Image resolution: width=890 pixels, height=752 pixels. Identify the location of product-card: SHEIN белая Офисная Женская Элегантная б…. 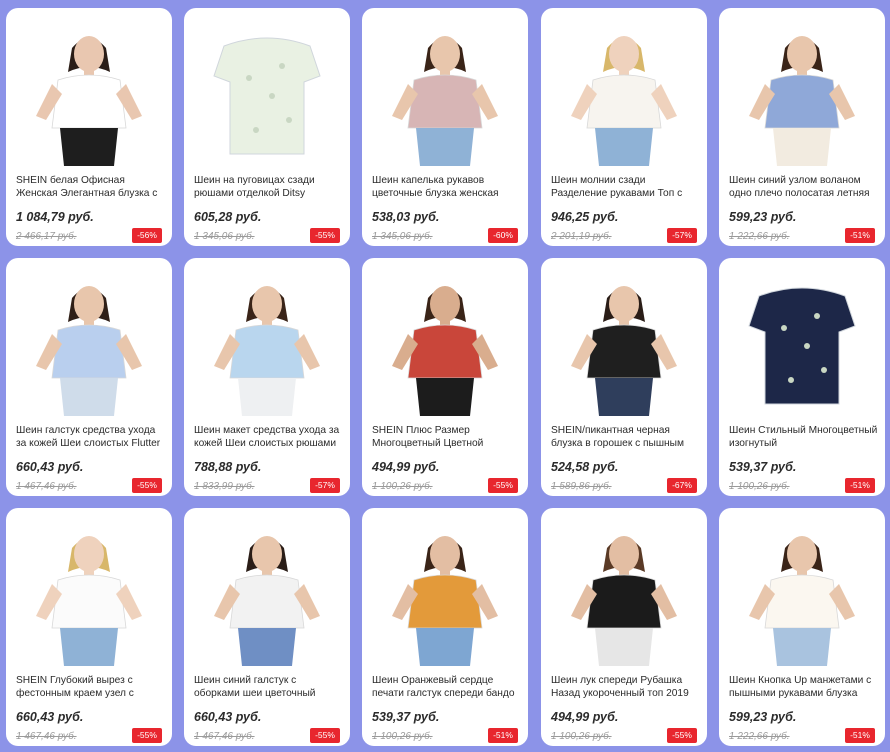
(89, 127).